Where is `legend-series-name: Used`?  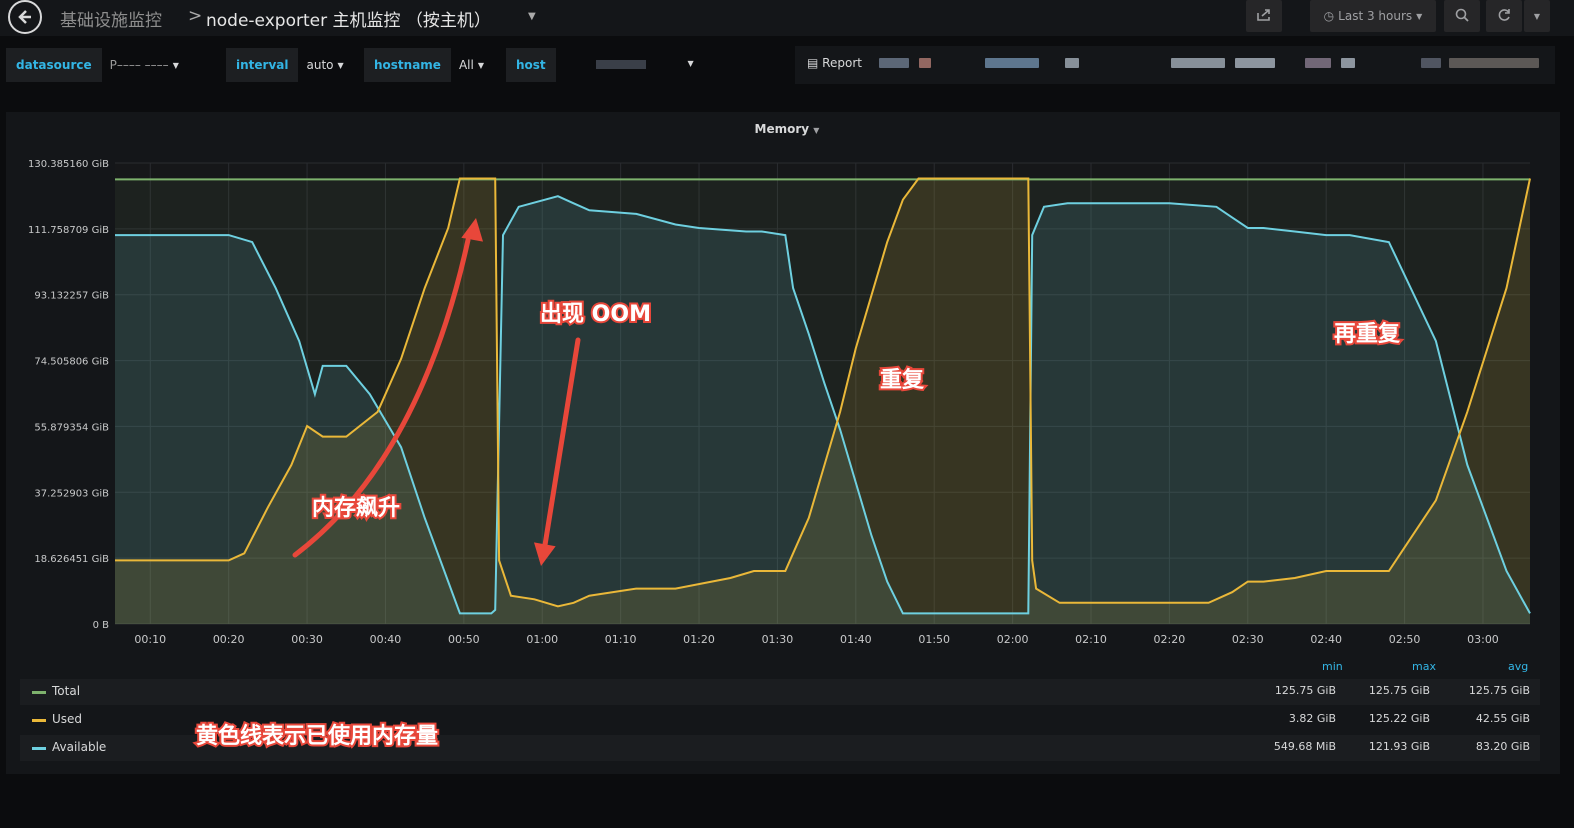
legend-series-name: Used is located at coordinates (67, 719).